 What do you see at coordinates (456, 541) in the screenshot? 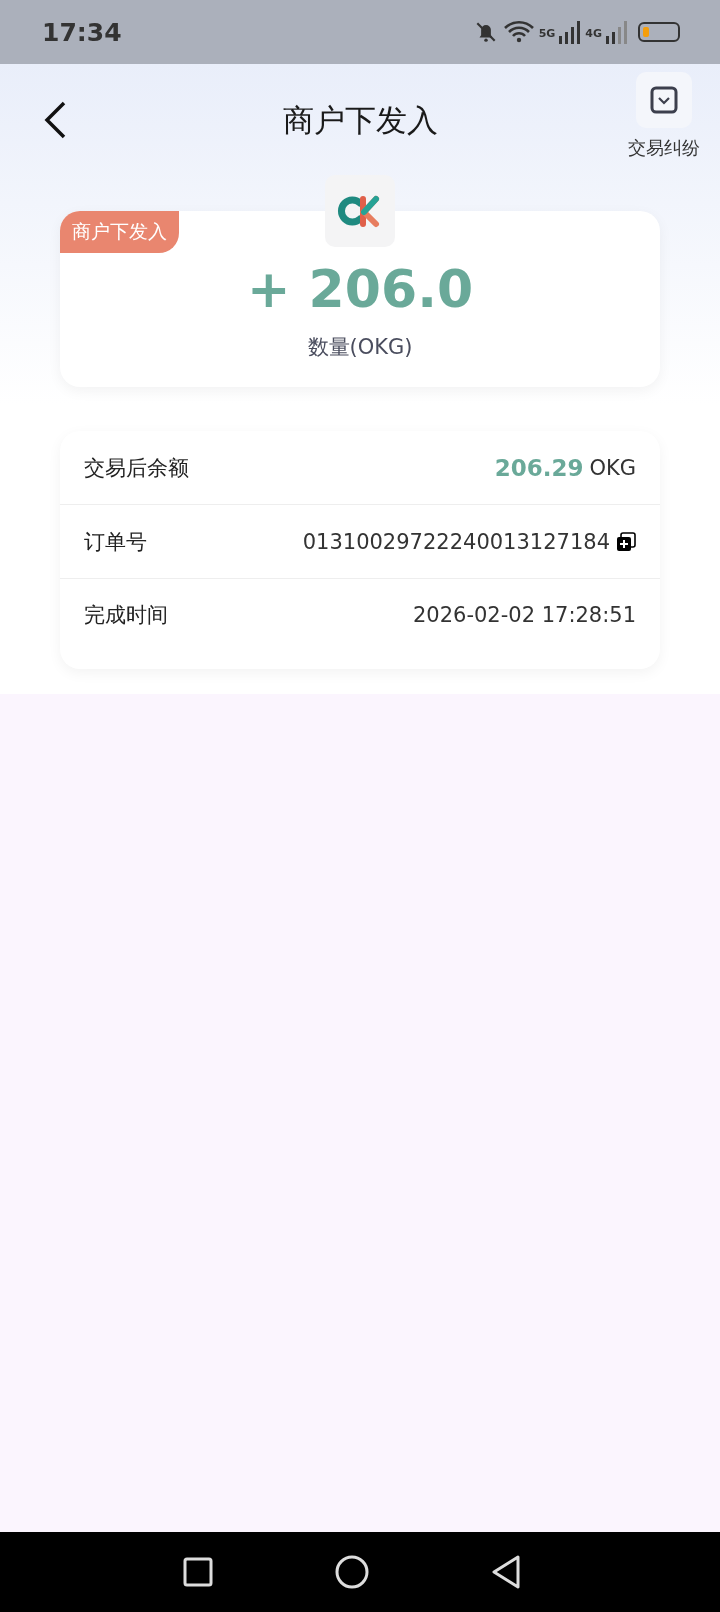
I see `order-number: 01310029722240013127184` at bounding box center [456, 541].